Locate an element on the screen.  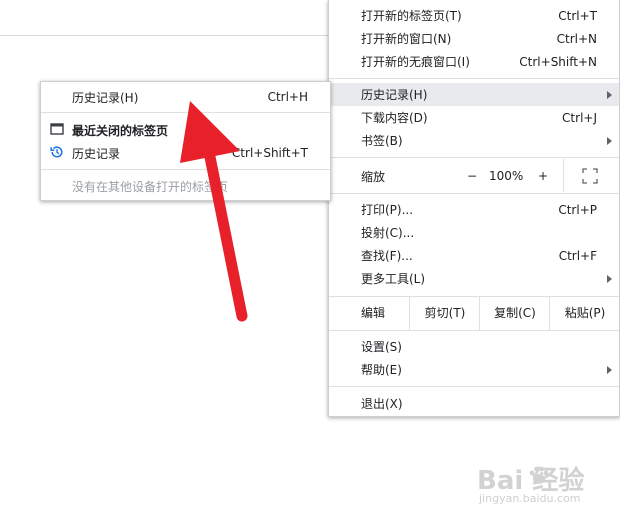
watermark-url: jingyan.baidu.com is located at coordinates (530, 498).